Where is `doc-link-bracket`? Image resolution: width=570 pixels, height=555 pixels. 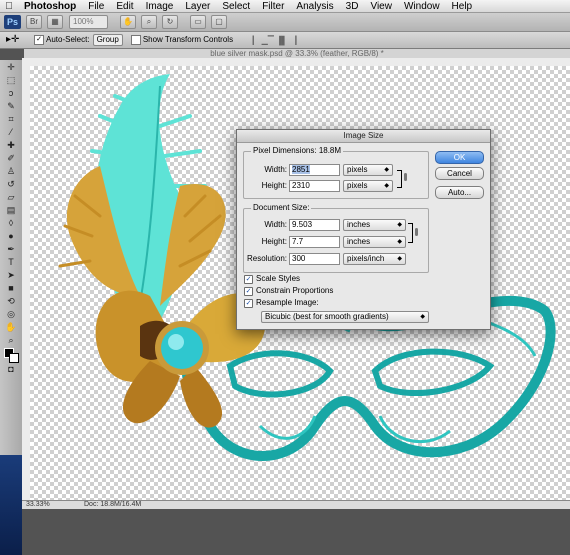 doc-link-bracket is located at coordinates (410, 233).